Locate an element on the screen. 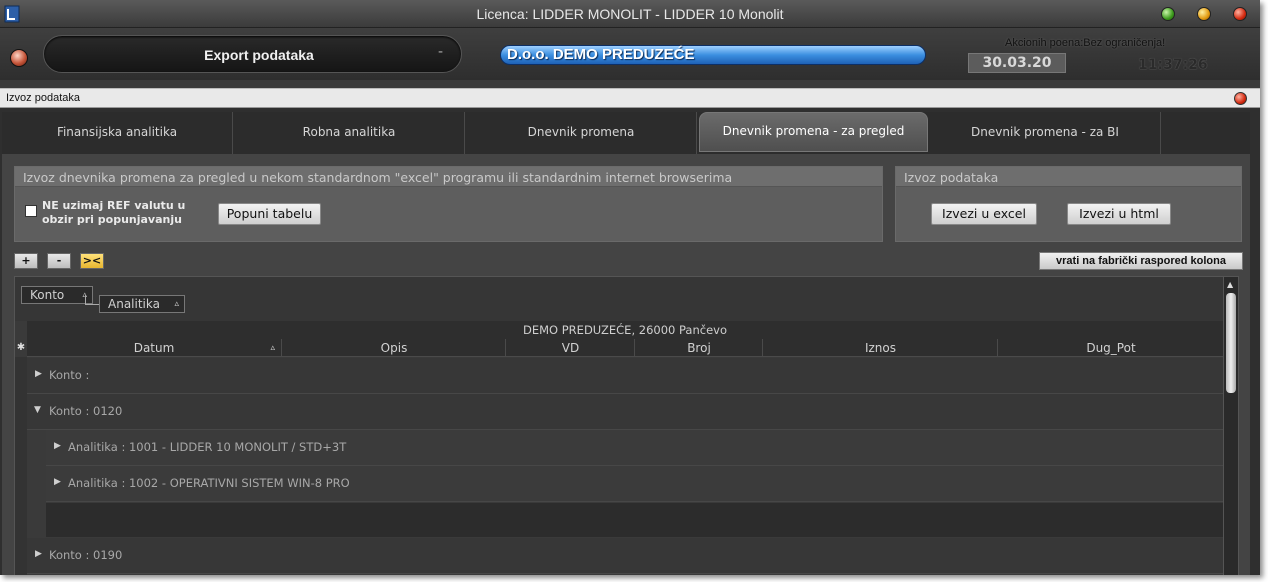 This screenshot has height=582, width=1268. export-excel-button: Izvezi u excel is located at coordinates (984, 214).